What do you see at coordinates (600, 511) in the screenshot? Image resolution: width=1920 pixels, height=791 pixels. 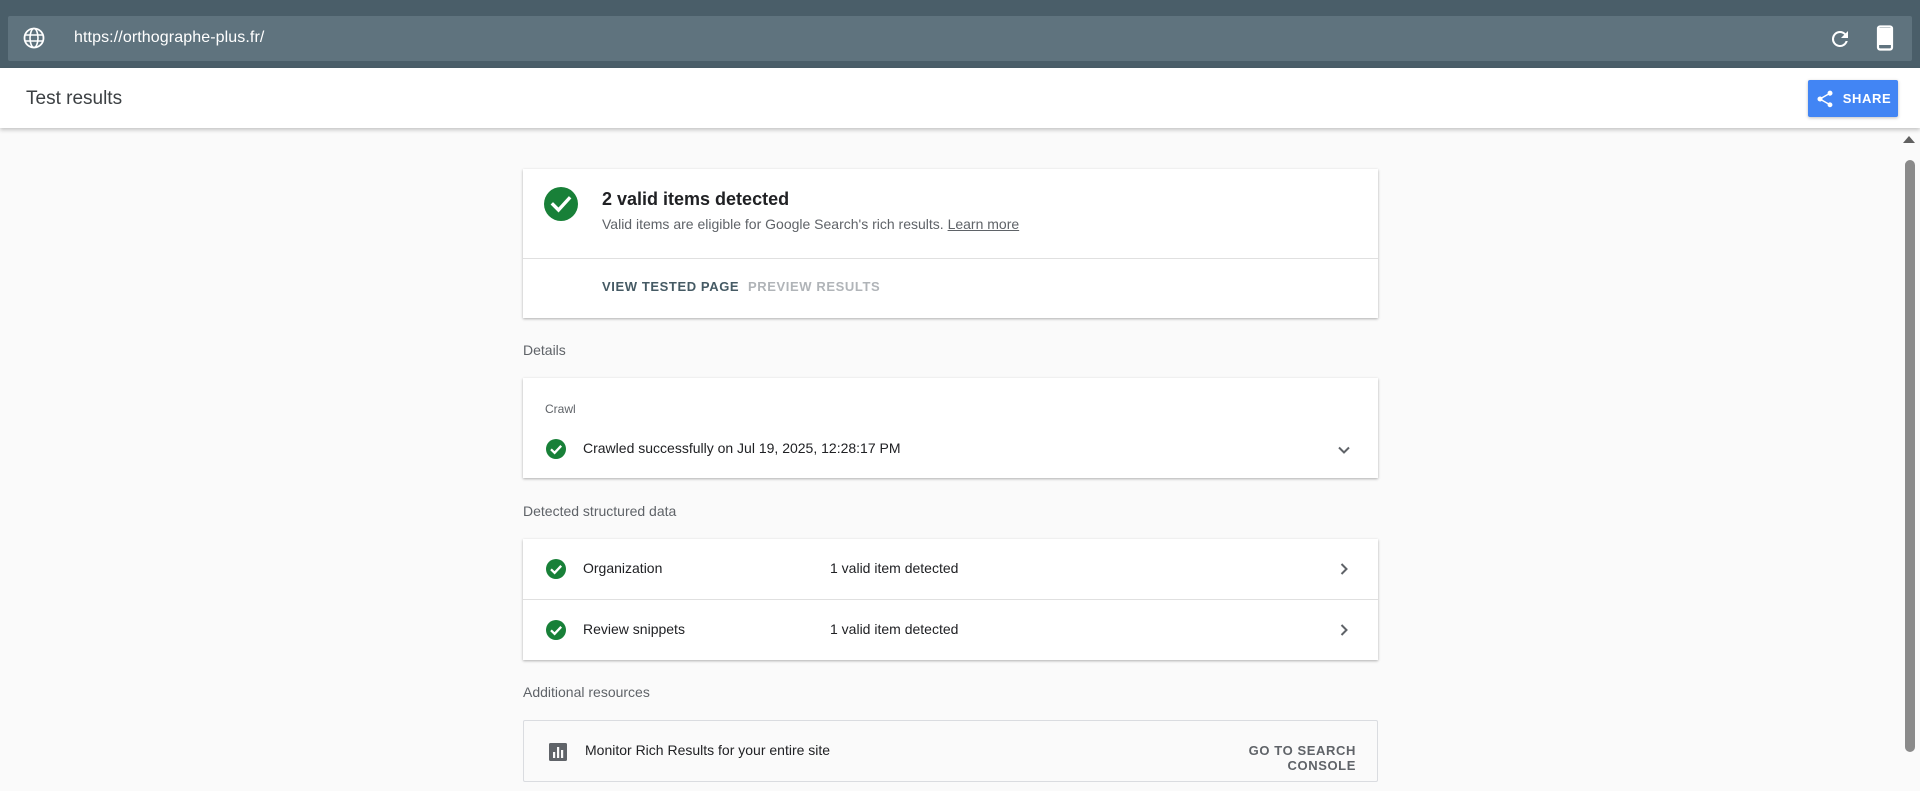 I see `structured-data-section-label: Detected structured data` at bounding box center [600, 511].